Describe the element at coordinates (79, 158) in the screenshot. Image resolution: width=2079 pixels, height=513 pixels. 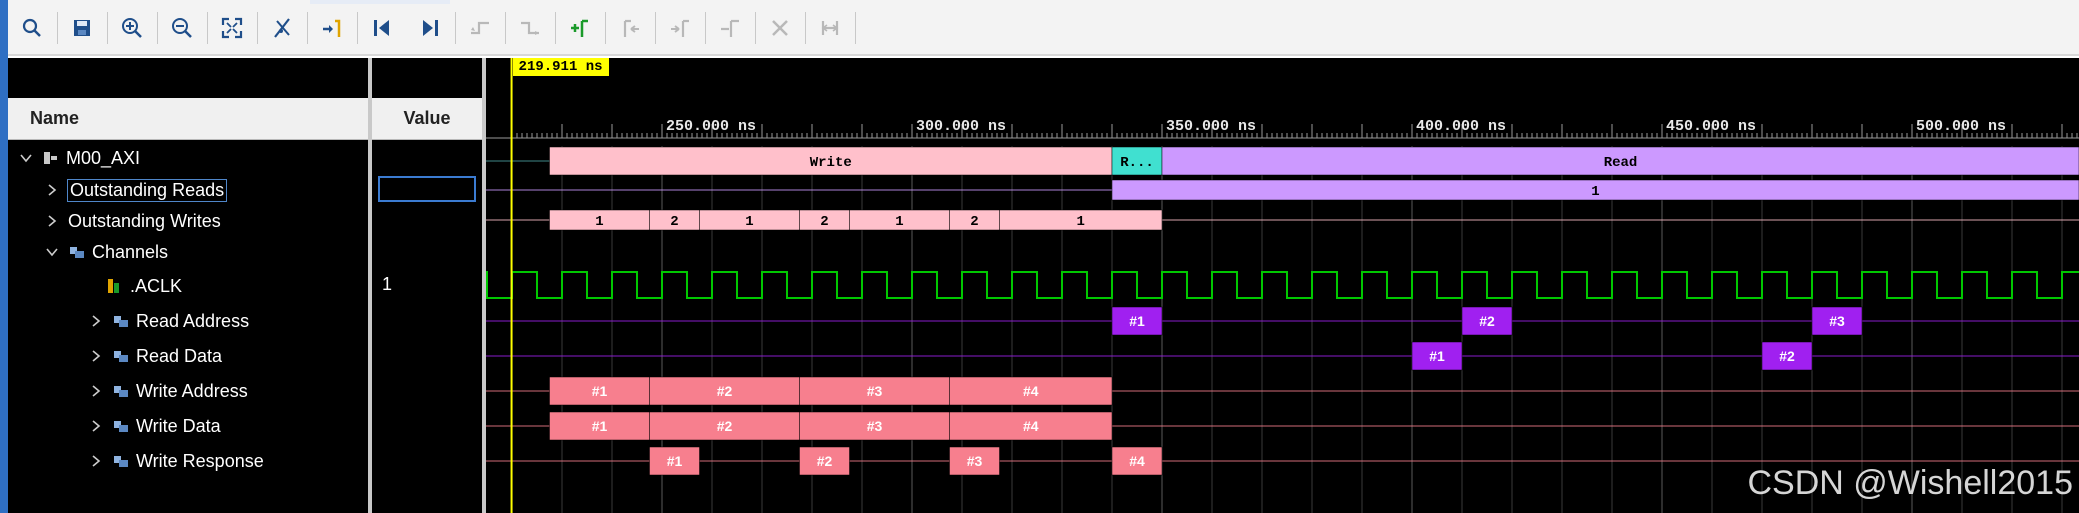
I see `tree-item-m00-axi: M00_AXI` at that location.